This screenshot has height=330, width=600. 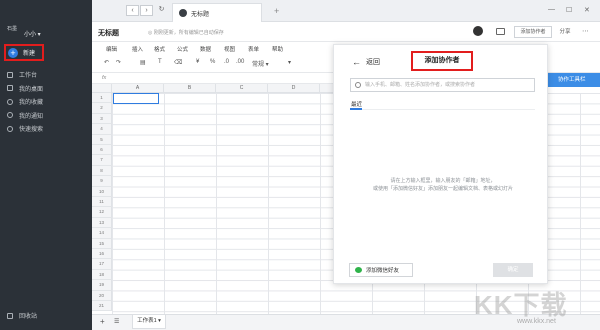 What do you see at coordinates (102, 254) in the screenshot?
I see `row-header: 16` at bounding box center [102, 254].